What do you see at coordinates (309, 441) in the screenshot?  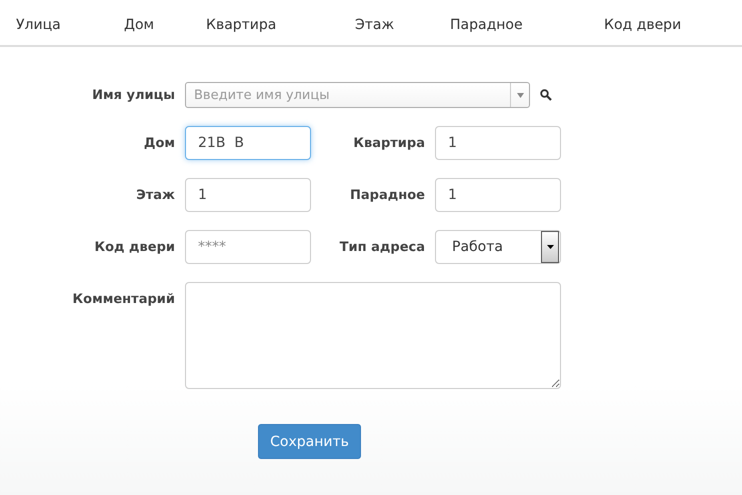 I see `save-button: Сохранить` at bounding box center [309, 441].